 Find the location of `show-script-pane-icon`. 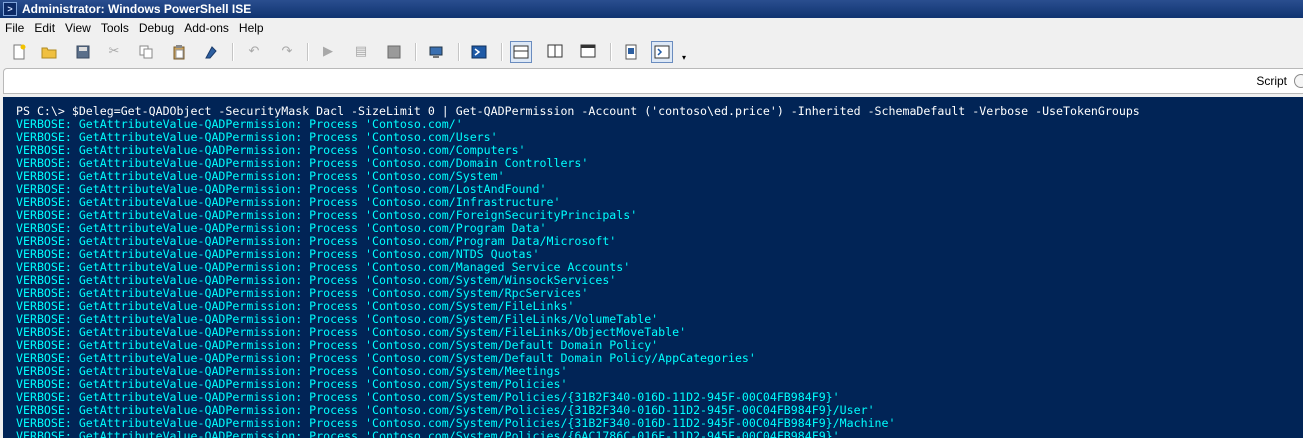

show-script-pane-icon is located at coordinates (631, 52).